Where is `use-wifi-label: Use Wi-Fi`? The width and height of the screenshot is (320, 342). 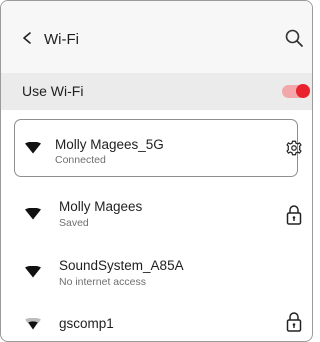 use-wifi-label: Use Wi-Fi is located at coordinates (53, 91).